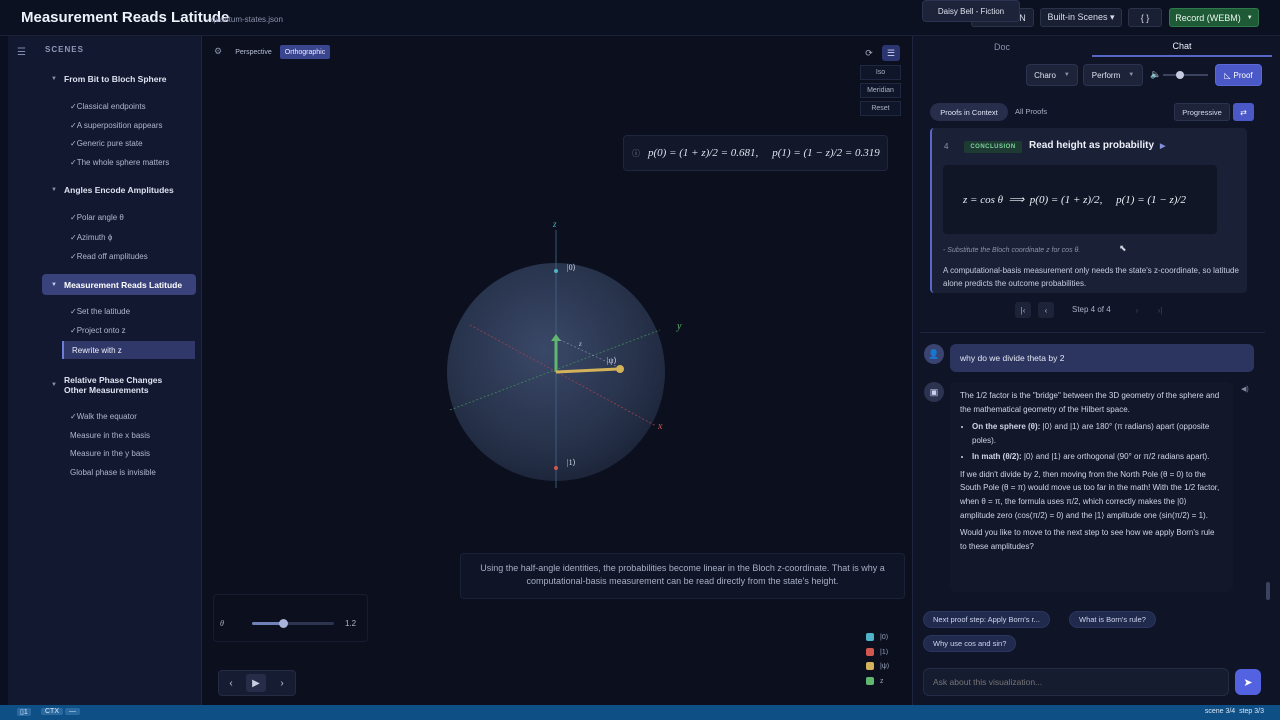 The image size is (1280, 720). I want to click on ket0-label: |0⟩, so click(571, 267).